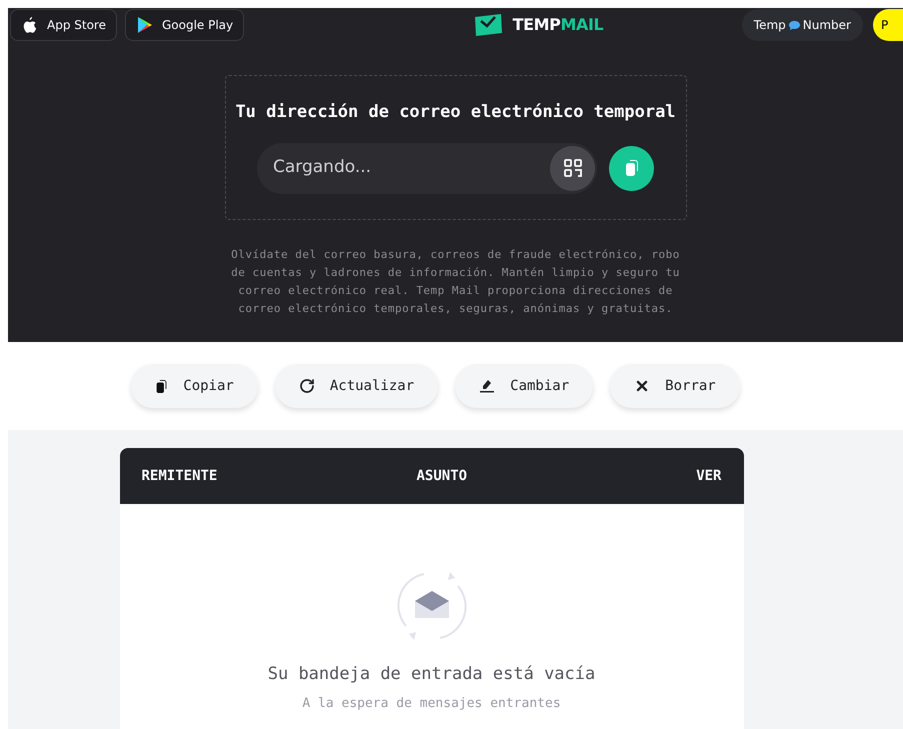 The image size is (903, 729). I want to click on number-button: Temp Number, so click(802, 25).